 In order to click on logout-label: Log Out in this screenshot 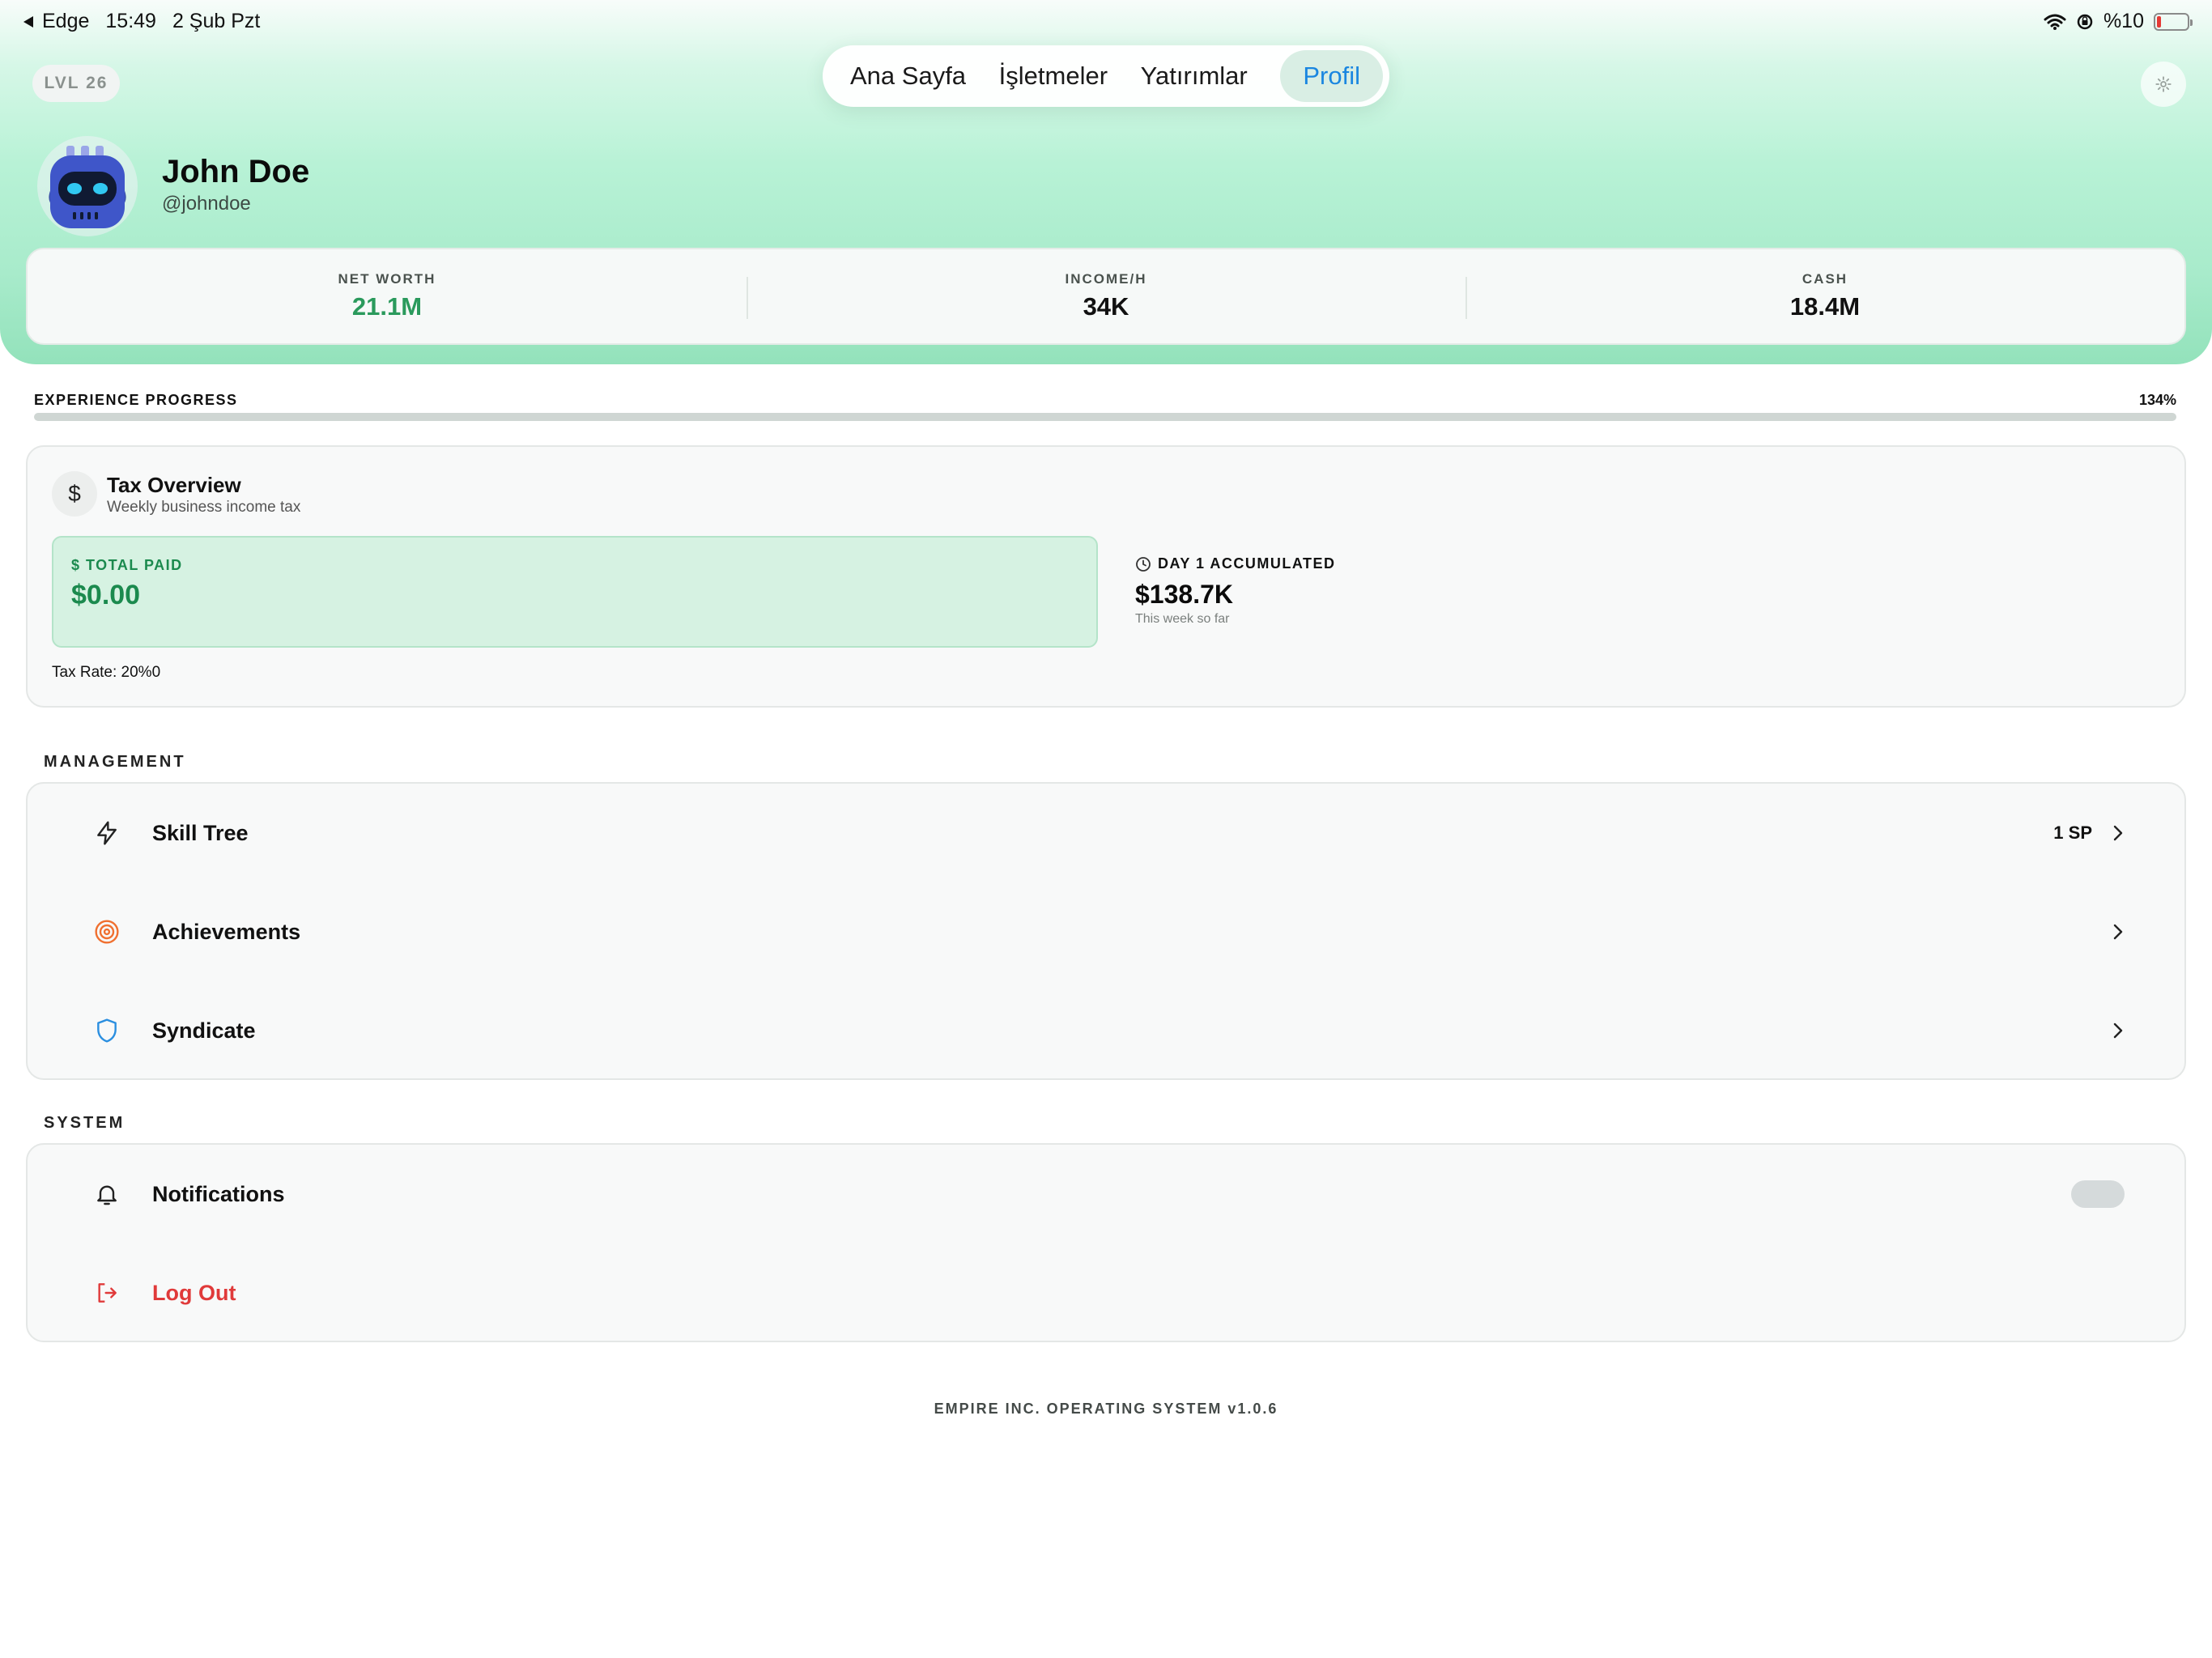, I will do `click(194, 1292)`.